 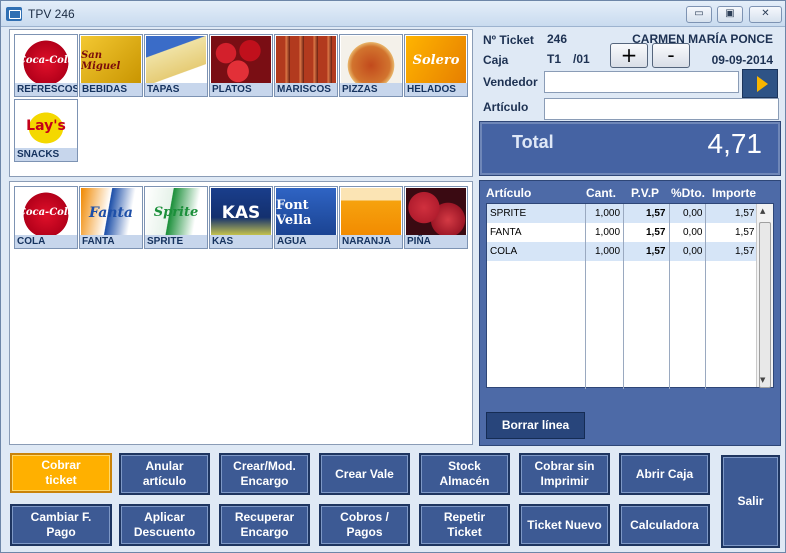 What do you see at coordinates (164, 474) in the screenshot?
I see `anular-articulo-button: Anular artículo` at bounding box center [164, 474].